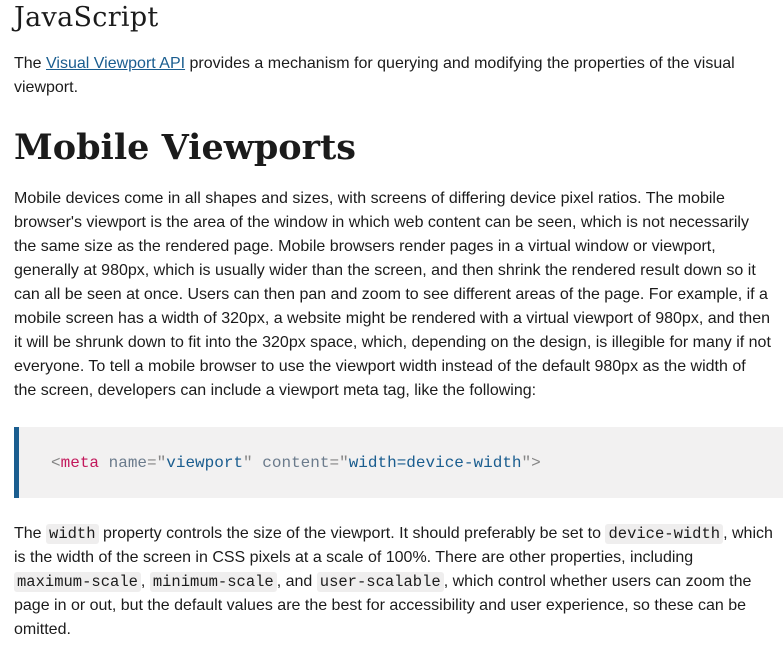  I want to click on code-attr-content: content, so click(296, 463).